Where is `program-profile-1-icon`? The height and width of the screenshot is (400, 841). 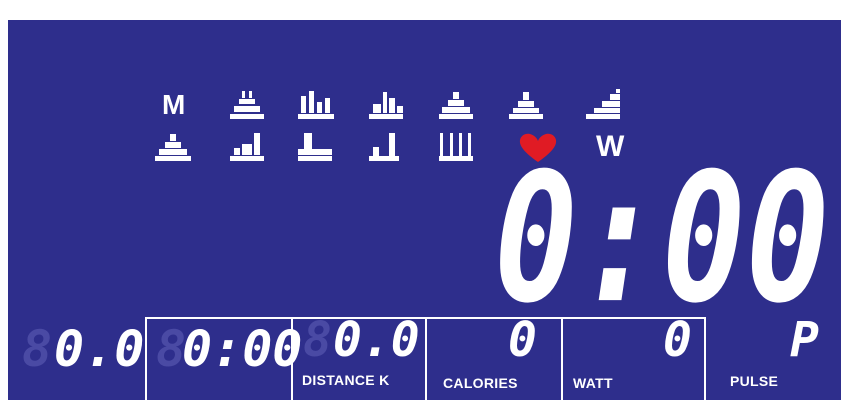
program-profile-1-icon is located at coordinates (247, 104).